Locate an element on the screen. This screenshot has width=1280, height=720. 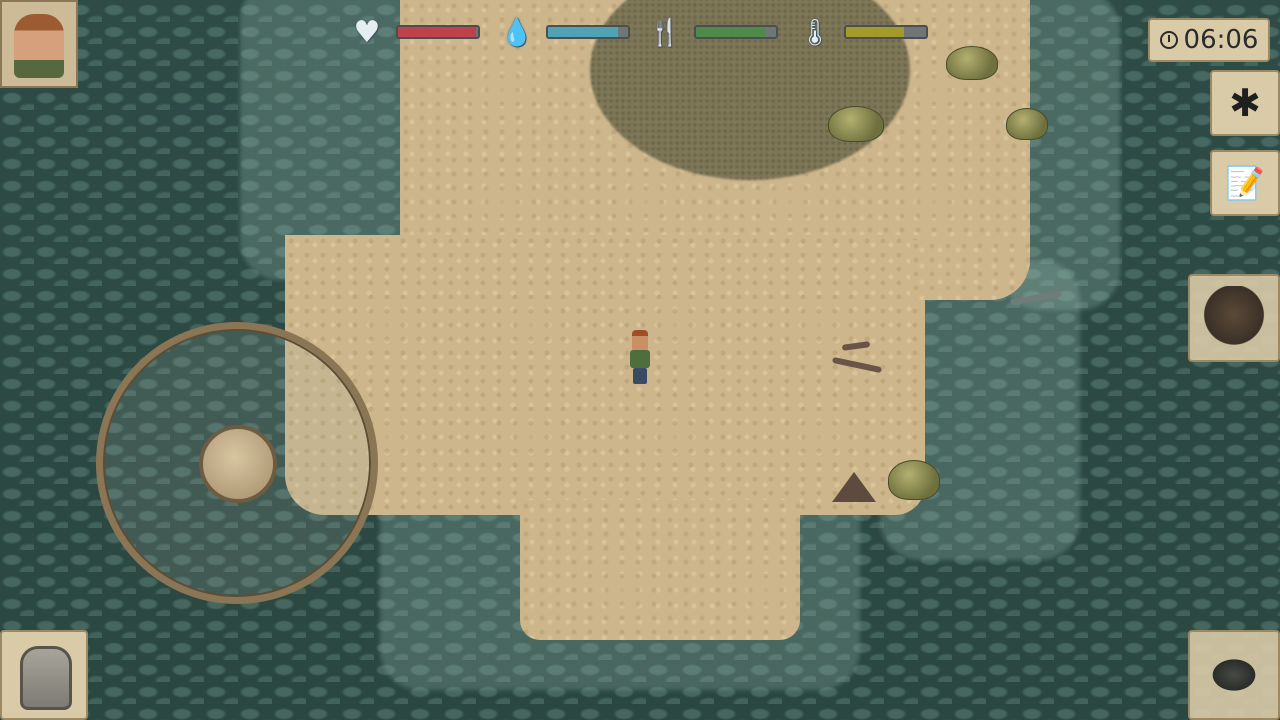
hunger-bar is located at coordinates (736, 32).